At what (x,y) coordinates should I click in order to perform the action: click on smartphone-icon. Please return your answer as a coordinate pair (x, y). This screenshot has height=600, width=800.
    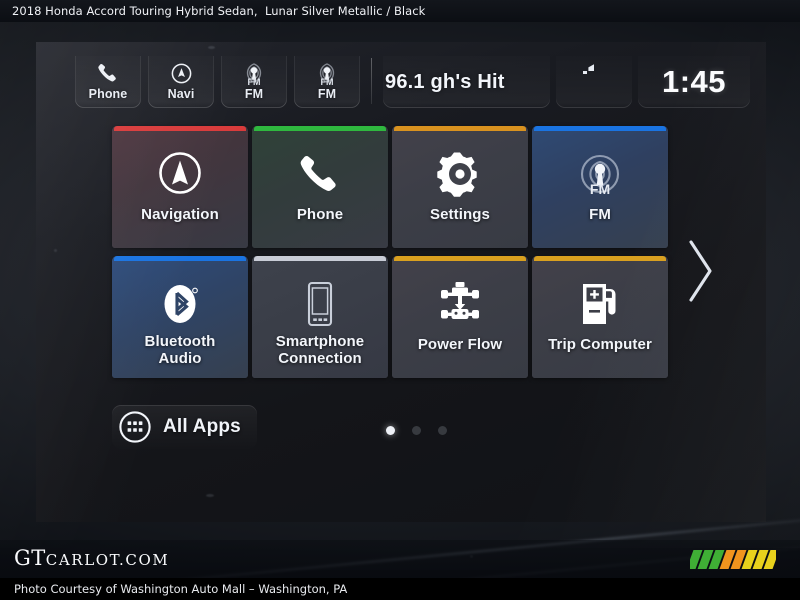
    Looking at the image, I should click on (320, 304).